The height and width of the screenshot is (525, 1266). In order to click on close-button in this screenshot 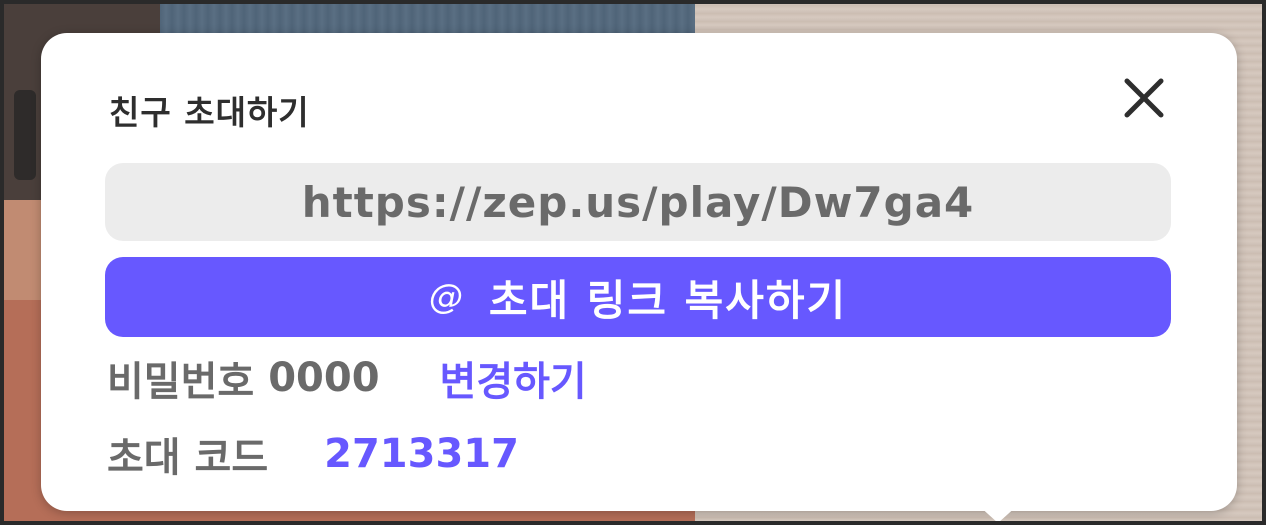, I will do `click(1144, 98)`.